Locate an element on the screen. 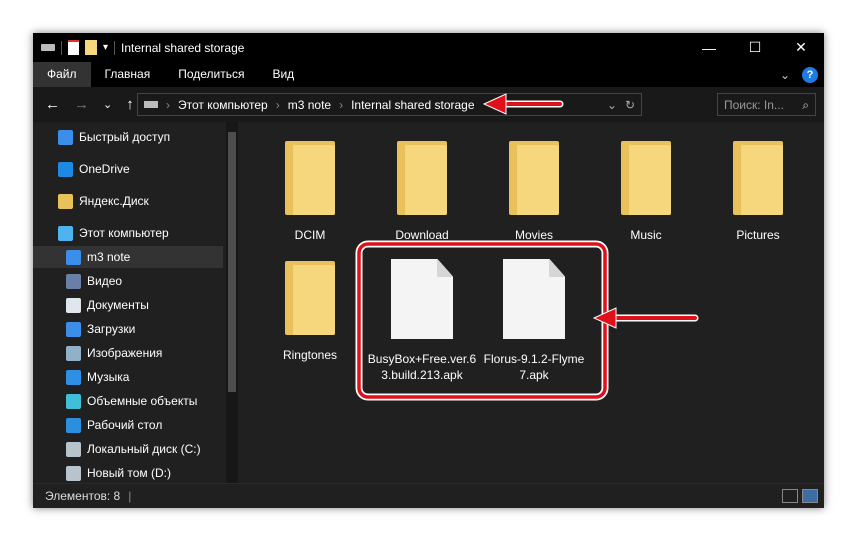 This screenshot has width=857, height=541. 3d-objects-icon is located at coordinates (73, 401).